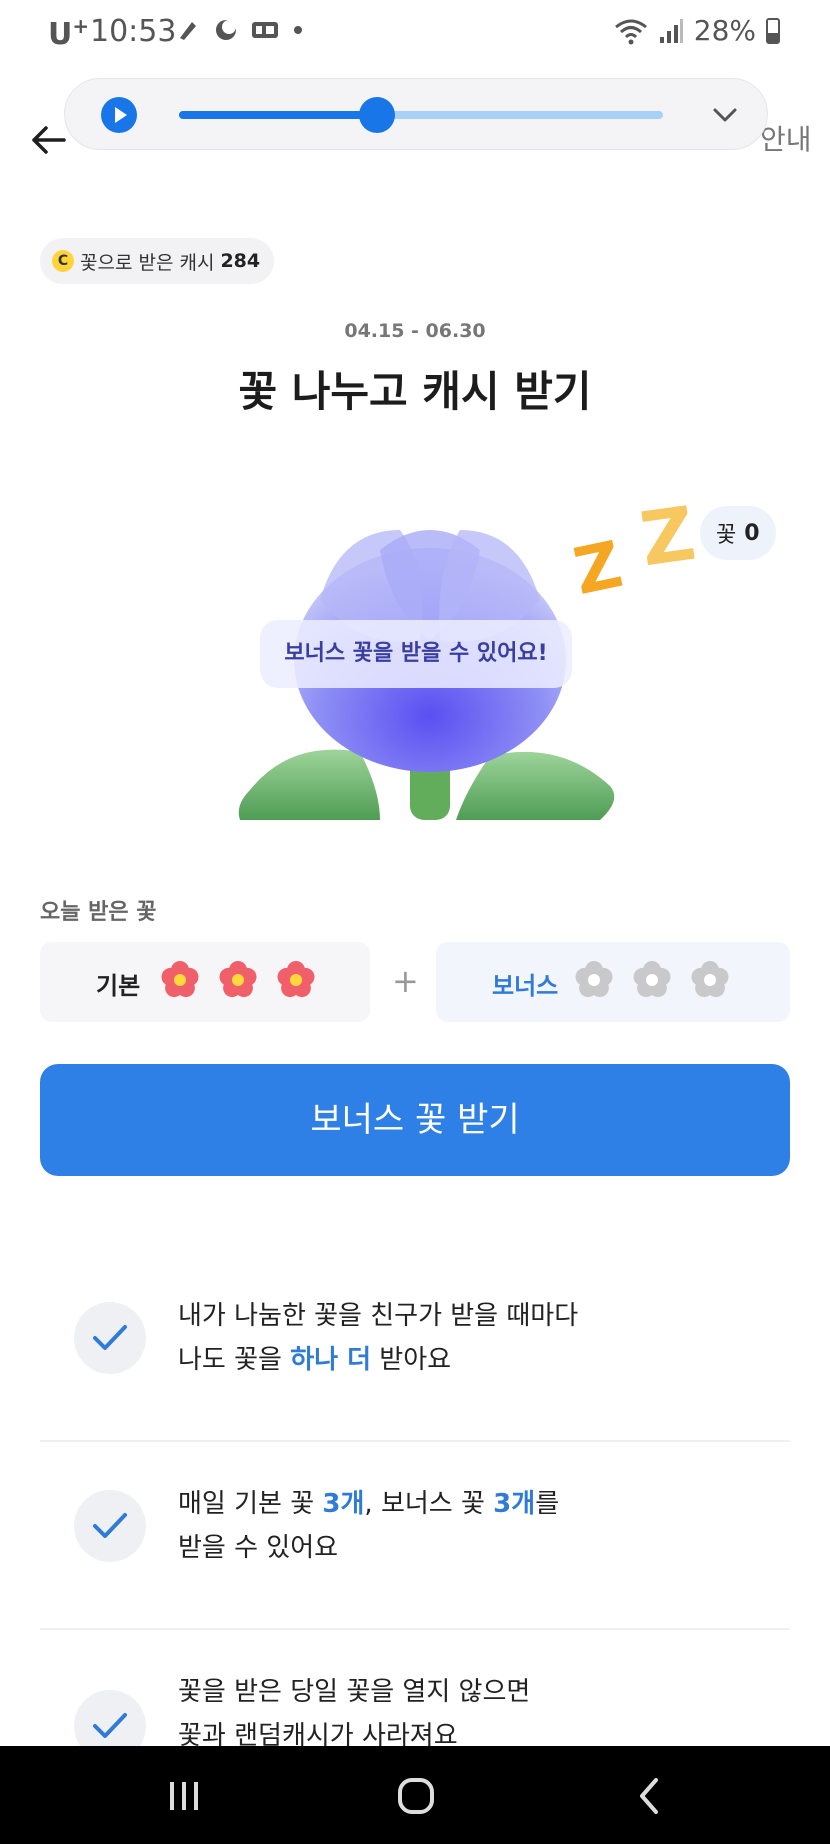  What do you see at coordinates (738, 533) in the screenshot?
I see `flower-count-badge: 꽃 0` at bounding box center [738, 533].